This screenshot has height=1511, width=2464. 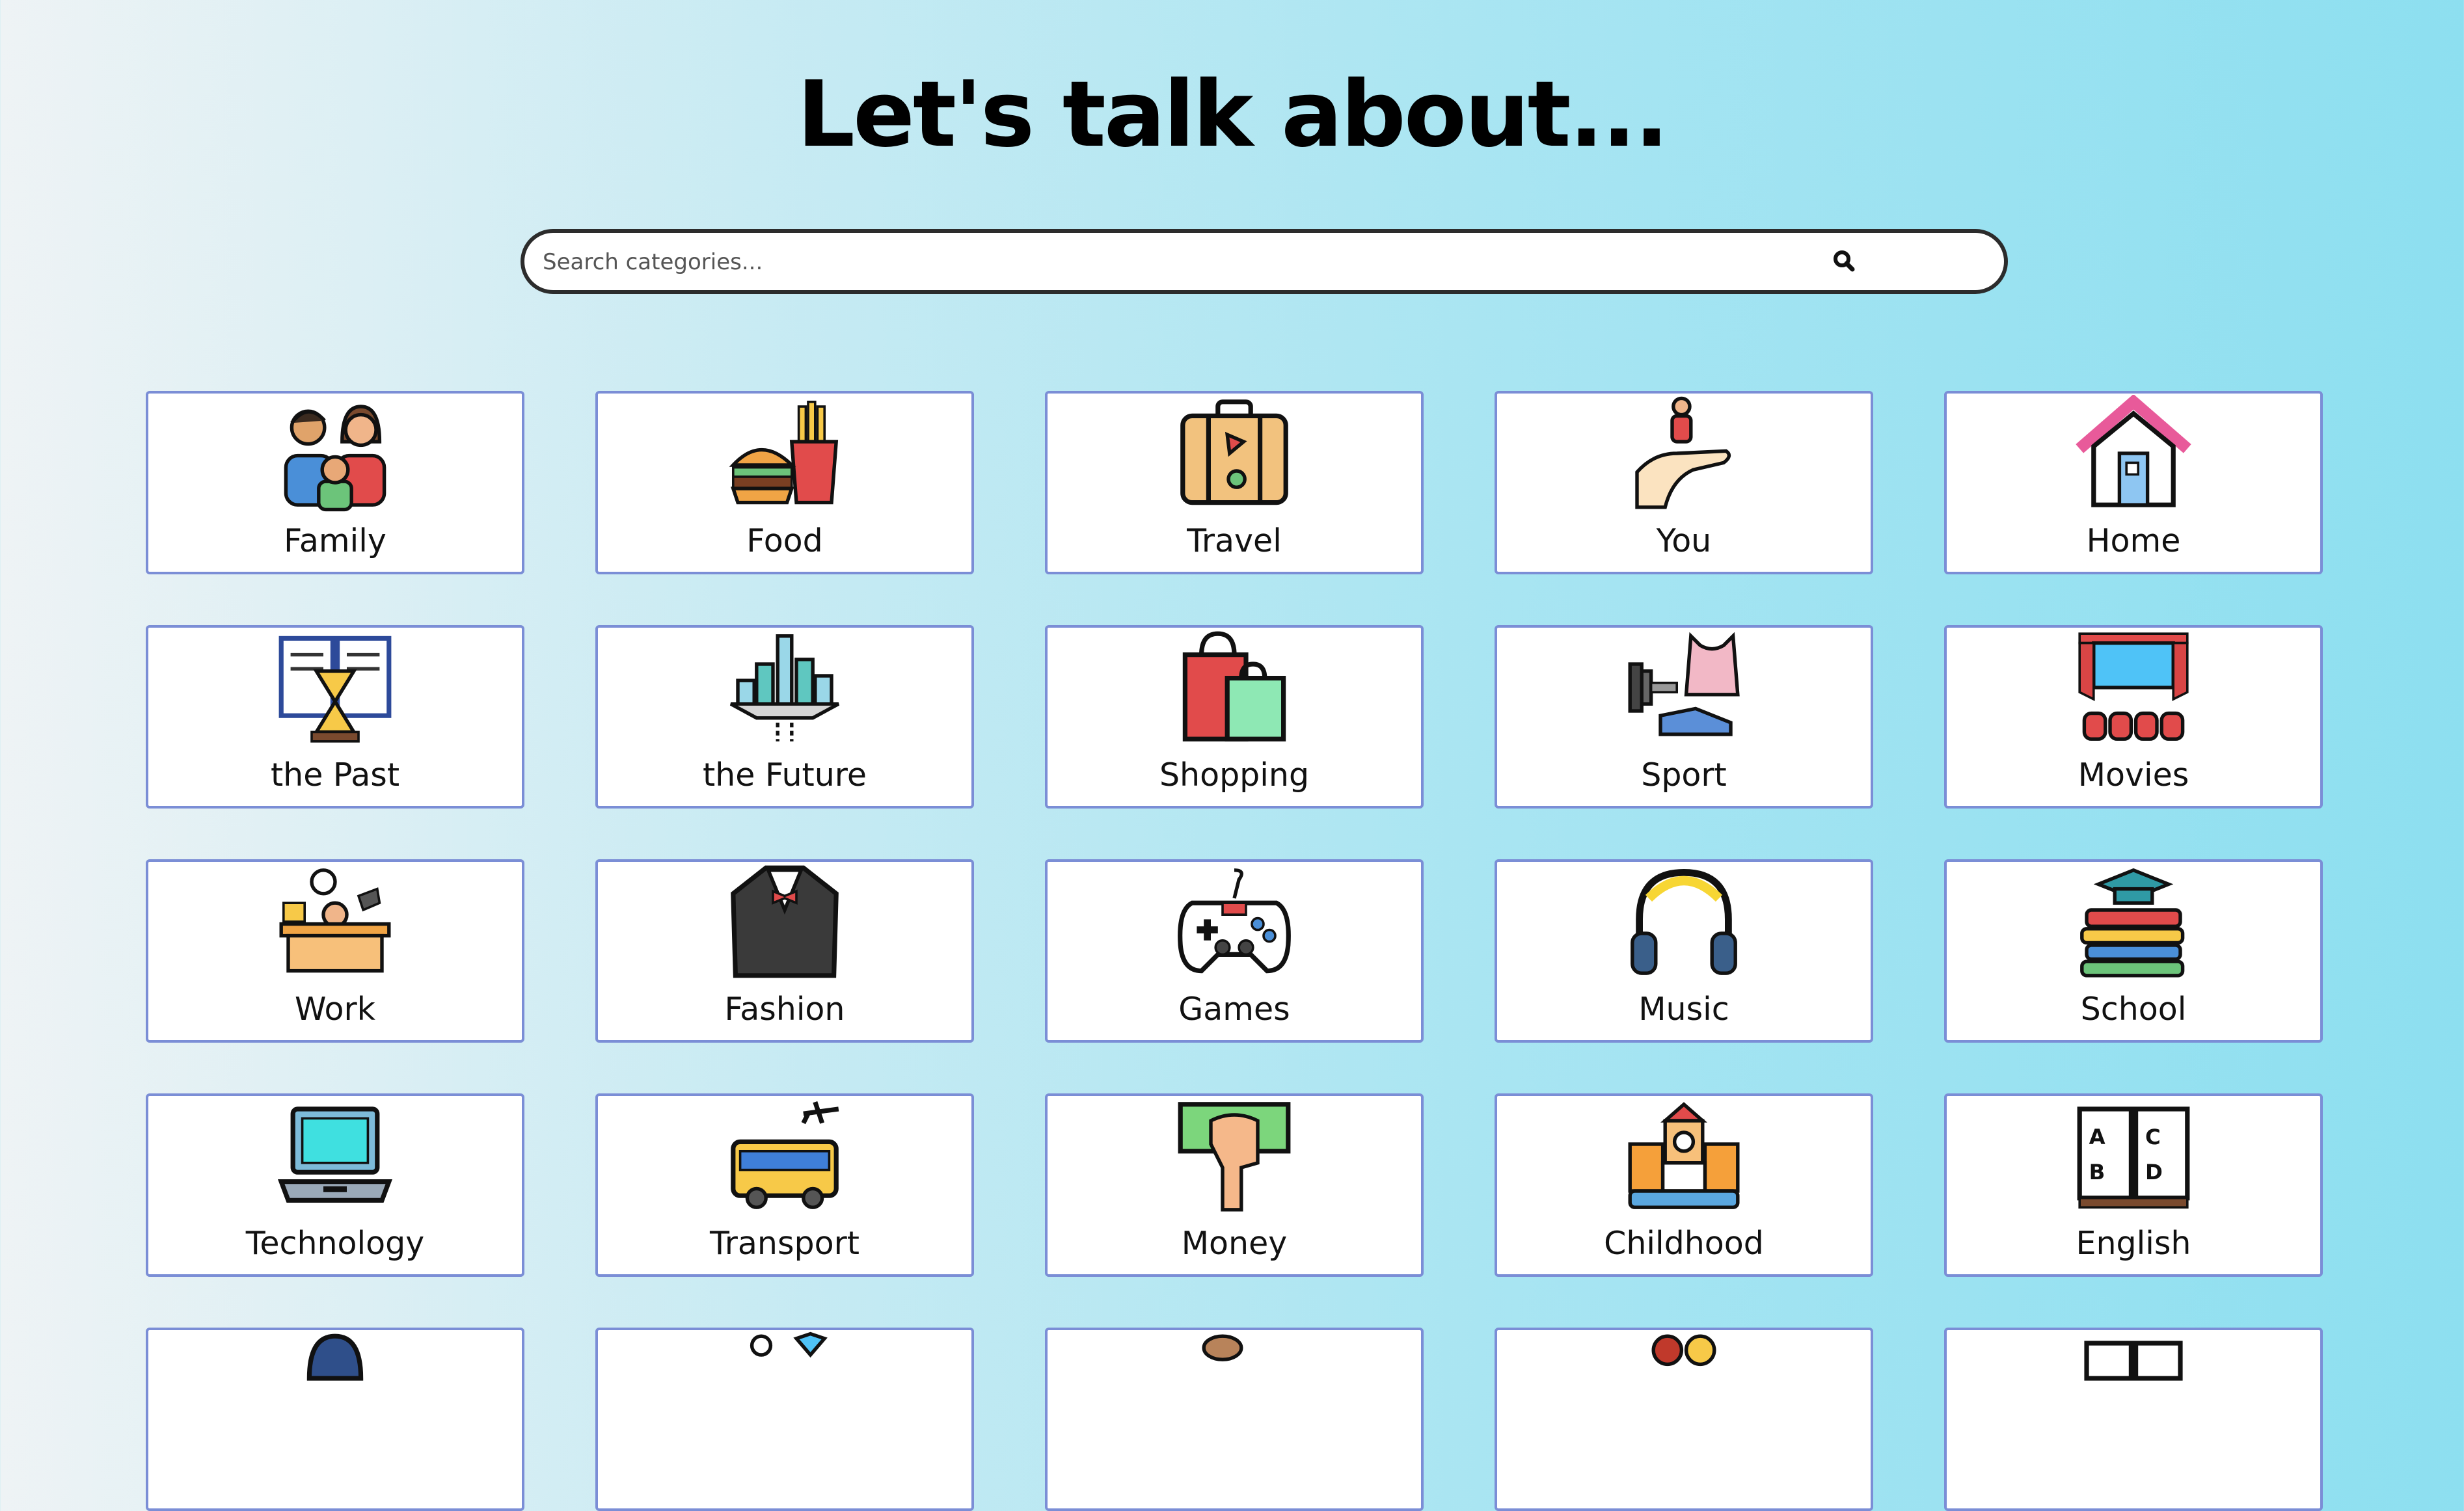 I want to click on category-card-the-future: the Future, so click(x=784, y=717).